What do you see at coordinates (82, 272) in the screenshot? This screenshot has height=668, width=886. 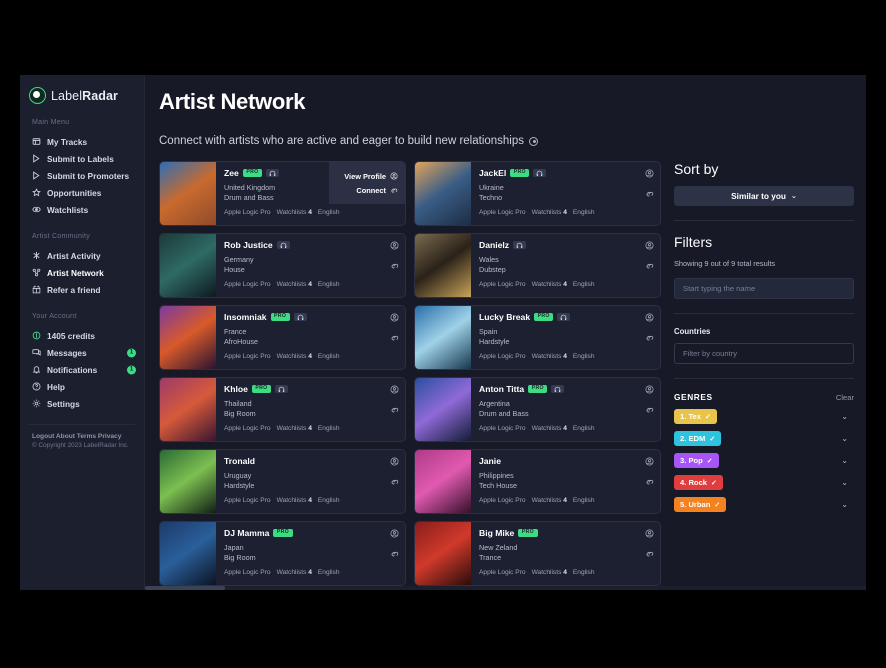 I see `sidebar-item-artist-network: Artist Network` at bounding box center [82, 272].